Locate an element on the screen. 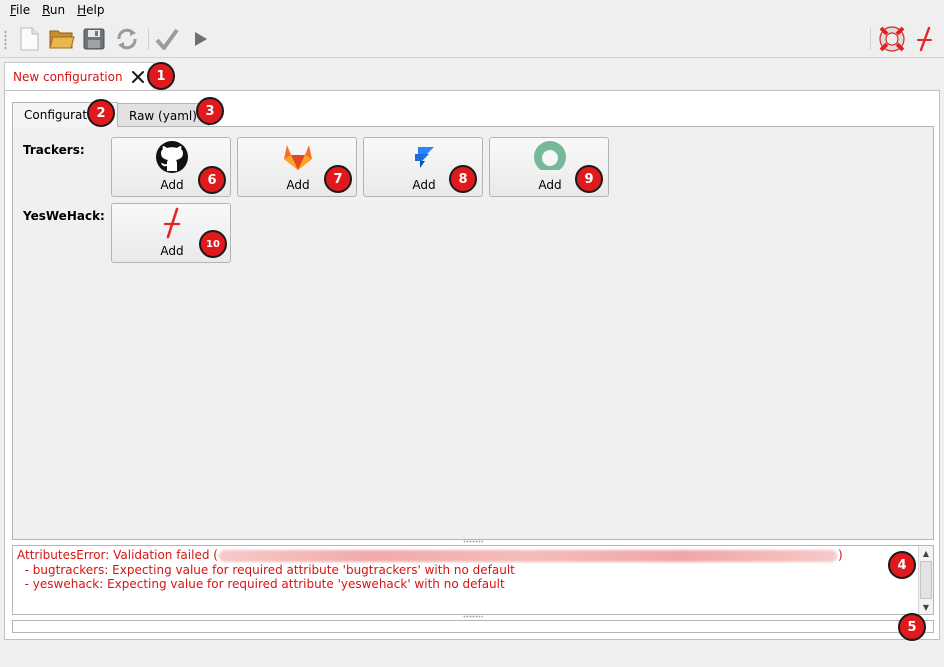 This screenshot has width=944, height=667. new-file-button is located at coordinates (29, 39).